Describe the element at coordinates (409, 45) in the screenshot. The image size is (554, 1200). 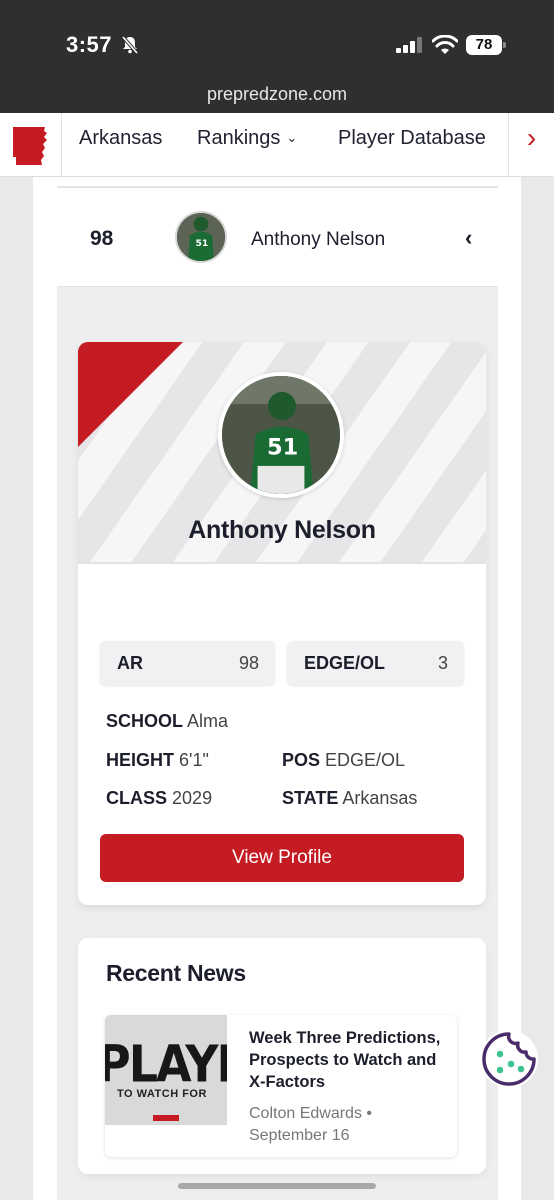
I see `cellular-signal-icon` at that location.